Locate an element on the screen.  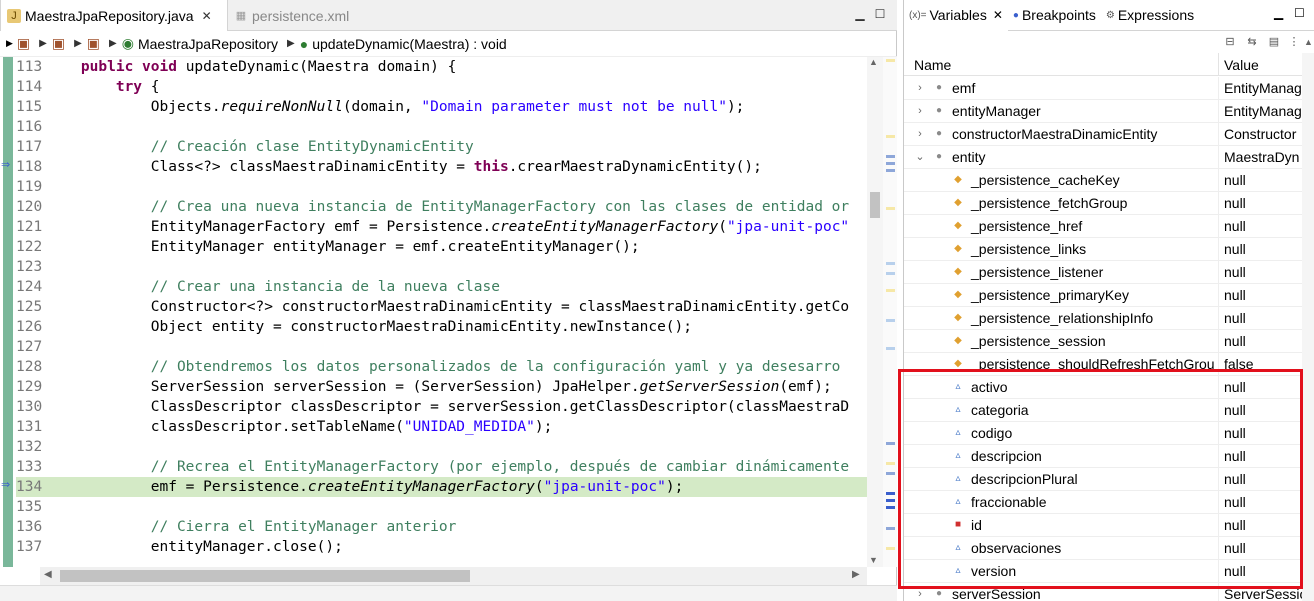
maximize-icon: ☐ is located at coordinates (1299, 13).